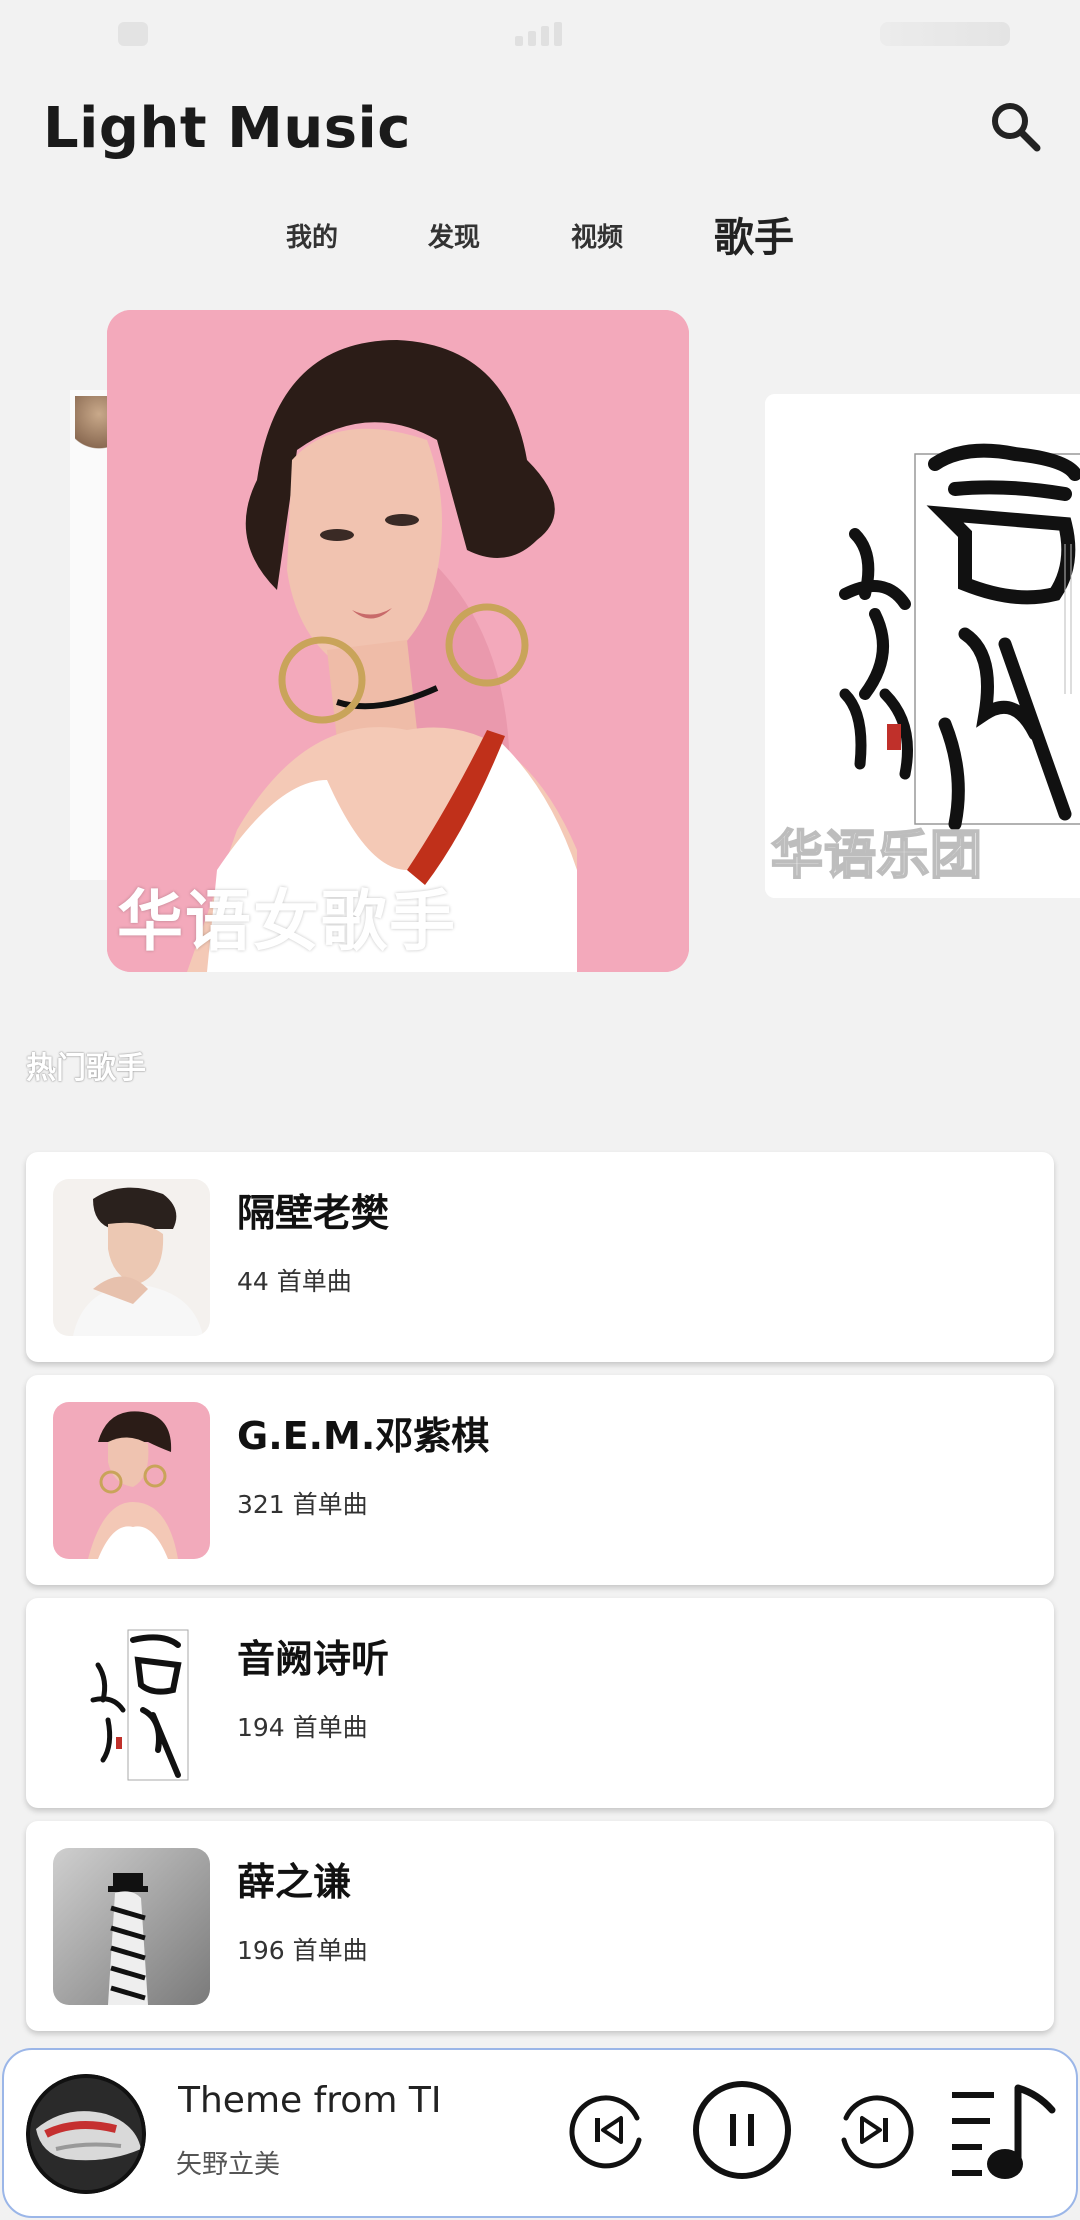 The width and height of the screenshot is (1080, 2220). I want to click on album-art, so click(86, 2134).